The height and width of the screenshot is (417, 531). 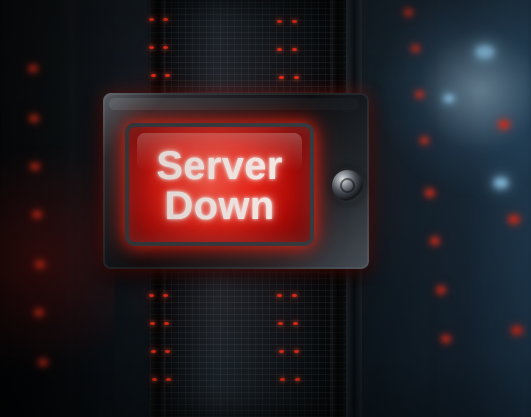 I want to click on status-text-line-1: Server, so click(x=219, y=166).